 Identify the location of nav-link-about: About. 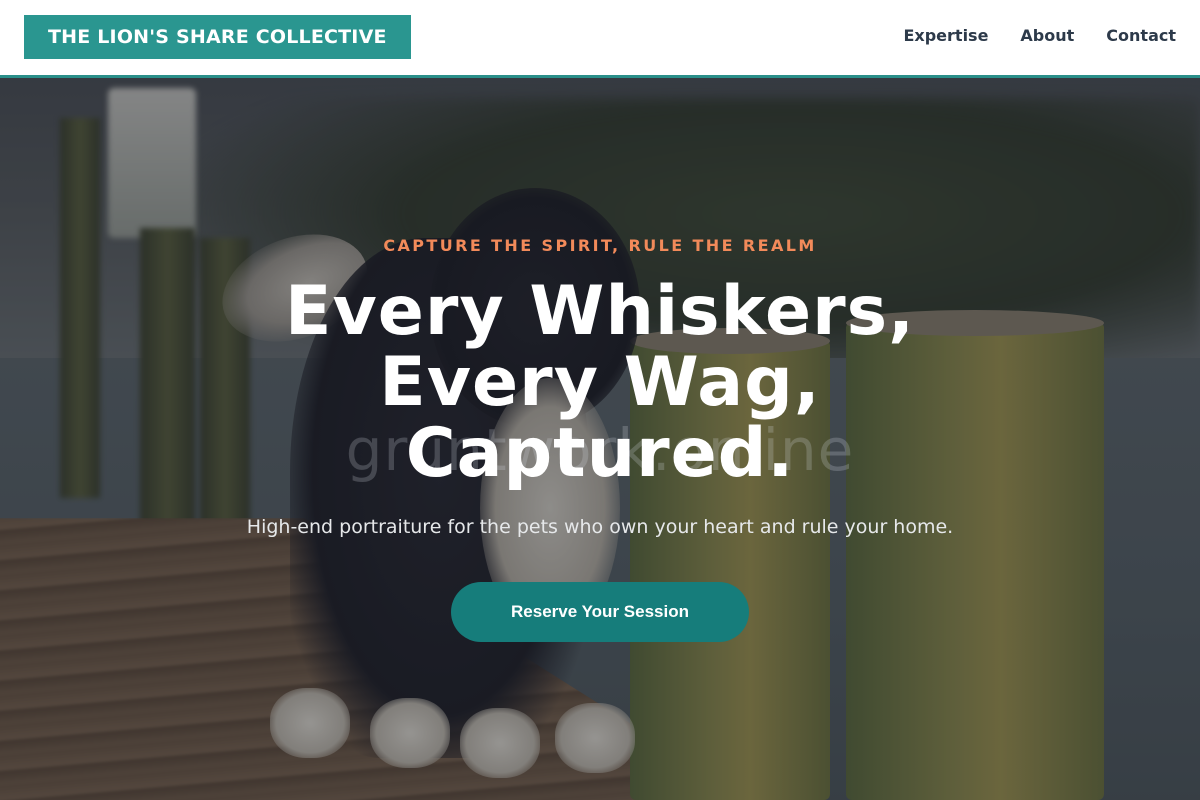
(1047, 35).